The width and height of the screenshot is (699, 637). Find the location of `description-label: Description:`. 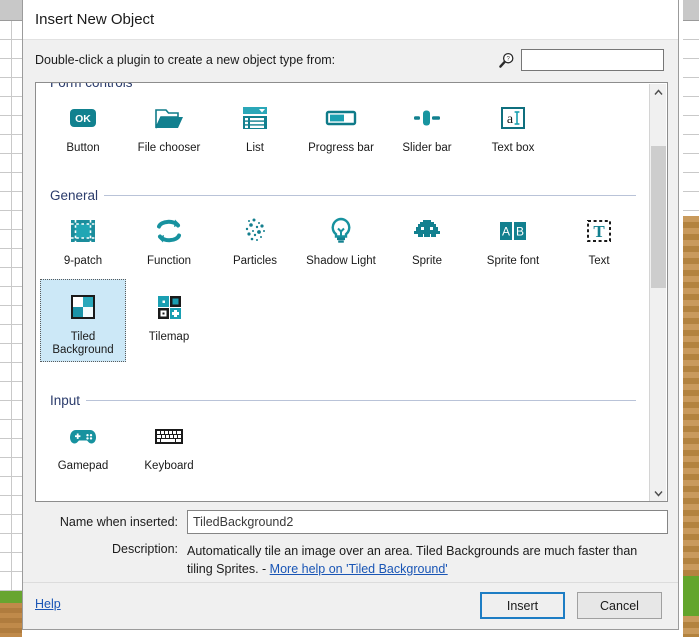

description-label: Description: is located at coordinates (145, 549).